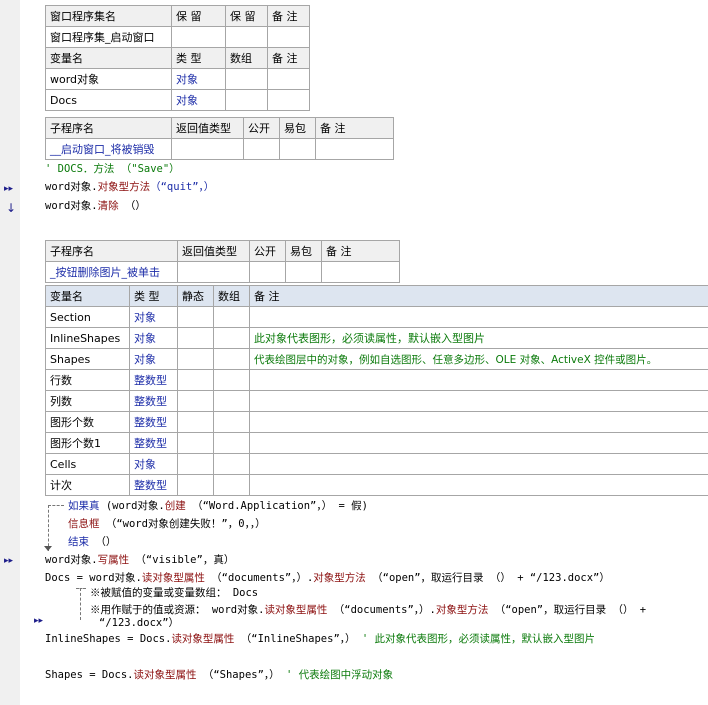 The height and width of the screenshot is (705, 708). I want to click on table-row: 列数 整数型, so click(376, 401).